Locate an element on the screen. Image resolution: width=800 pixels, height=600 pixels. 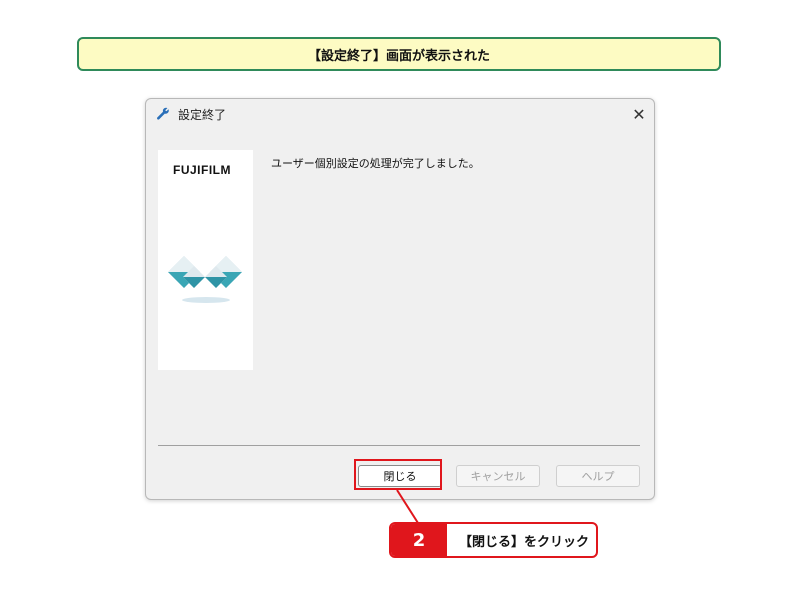
step-instruction: 【閉じる】をクリック is located at coordinates (524, 542).